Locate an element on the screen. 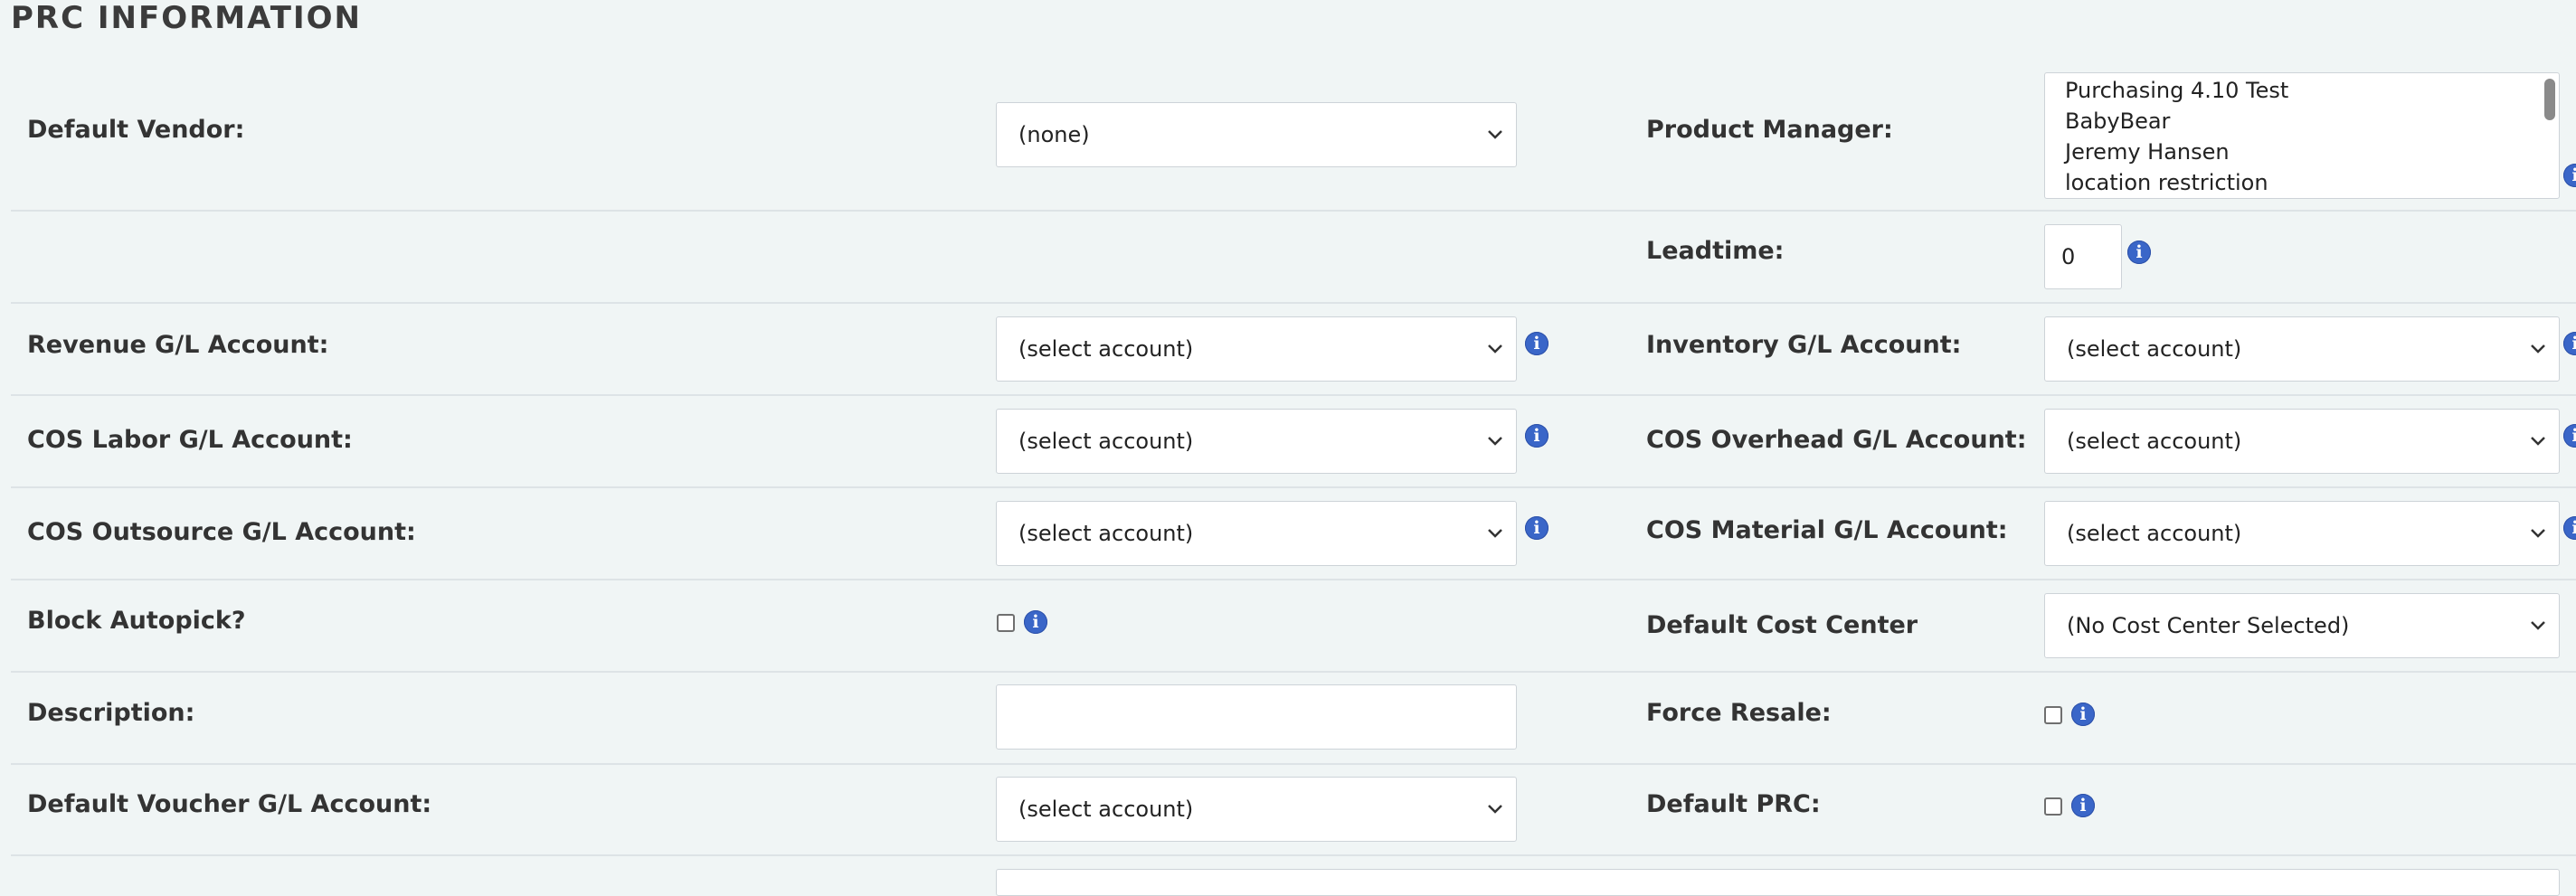 This screenshot has height=896, width=2576. description-label: Description: is located at coordinates (111, 713).